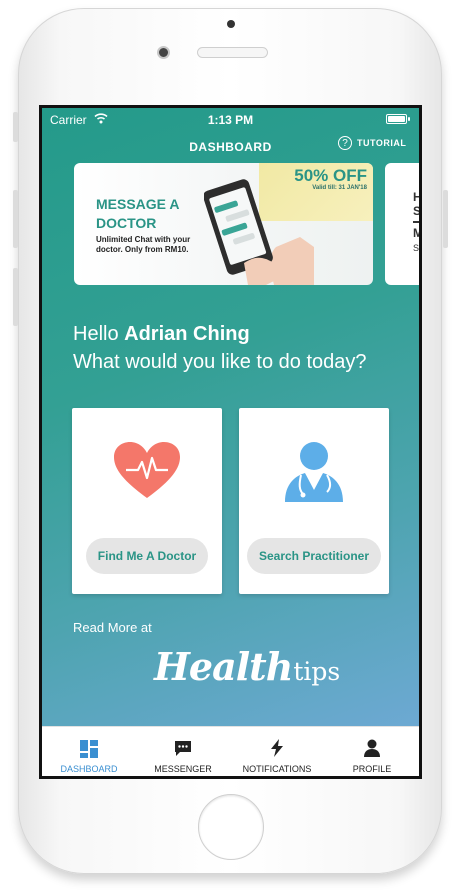 The width and height of the screenshot is (461, 895). Describe the element at coordinates (220, 362) in the screenshot. I see `greeting-question: What would you like to do today?` at that location.